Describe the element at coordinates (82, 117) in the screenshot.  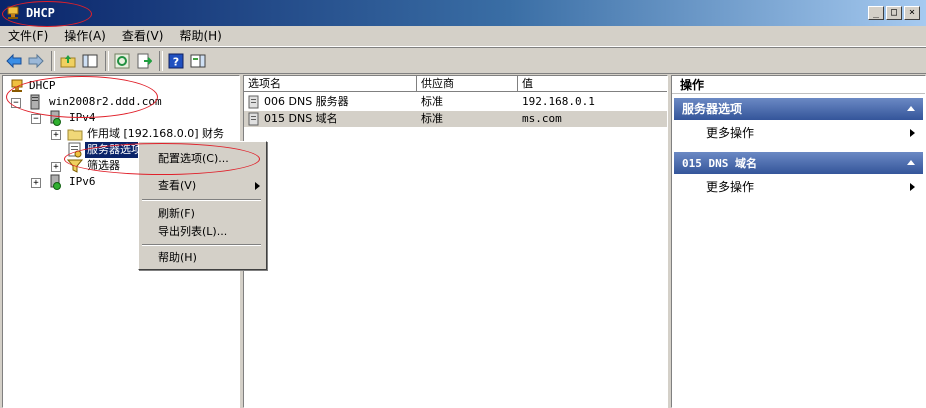
I see `ipv4-label: IPv4` at that location.